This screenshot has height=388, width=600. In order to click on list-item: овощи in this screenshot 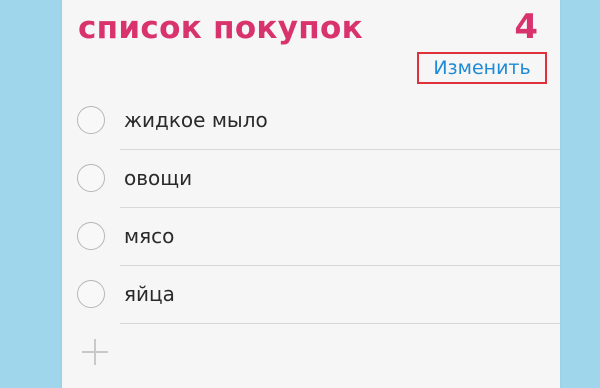, I will do `click(311, 179)`.